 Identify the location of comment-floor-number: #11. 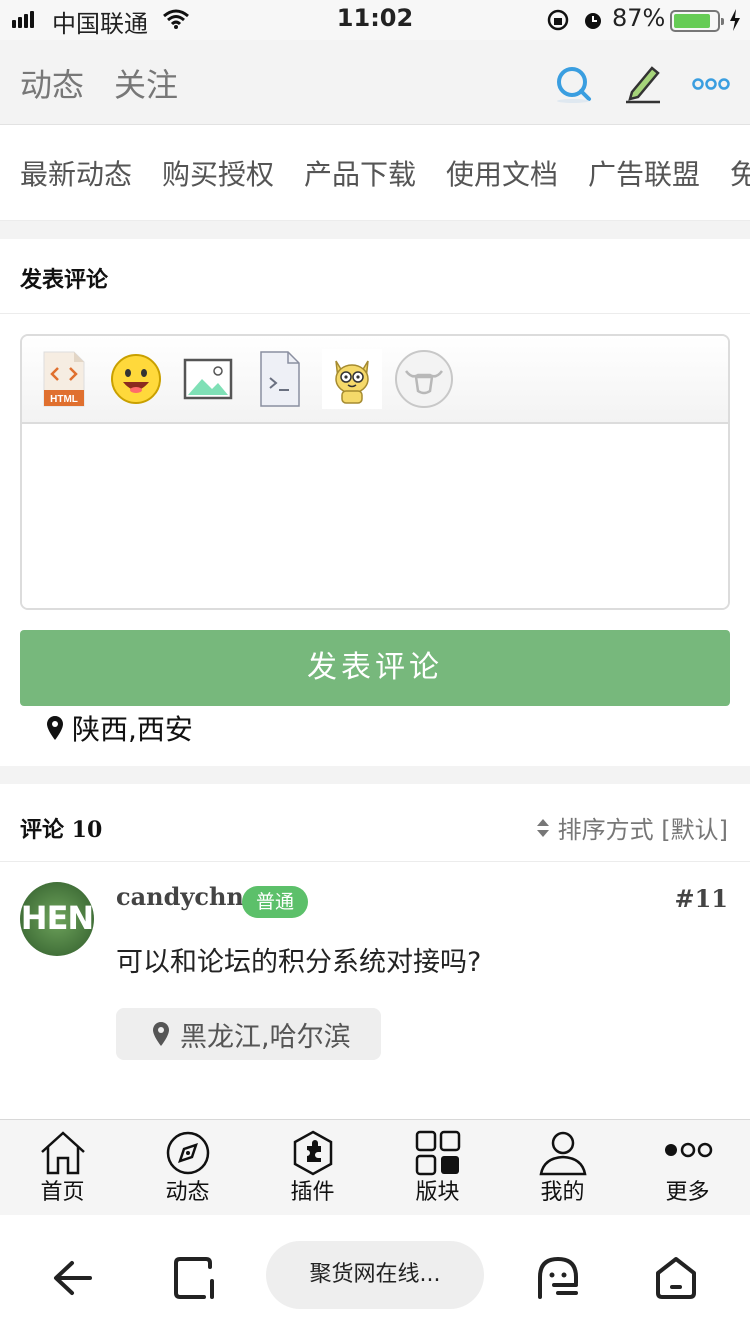
(701, 898).